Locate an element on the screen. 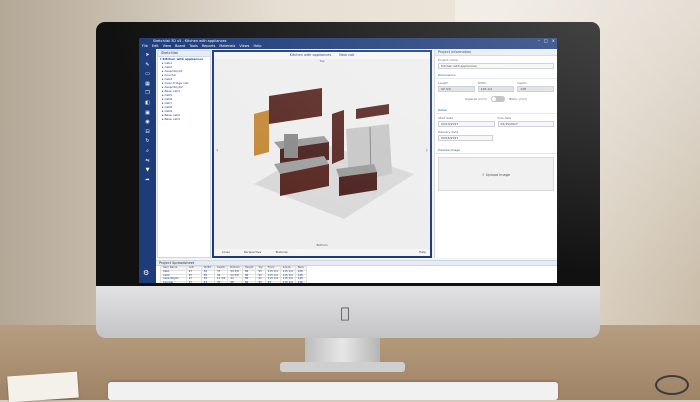 Image resolution: width=700 pixels, height=402 pixels. eyeglasses is located at coordinates (672, 385).